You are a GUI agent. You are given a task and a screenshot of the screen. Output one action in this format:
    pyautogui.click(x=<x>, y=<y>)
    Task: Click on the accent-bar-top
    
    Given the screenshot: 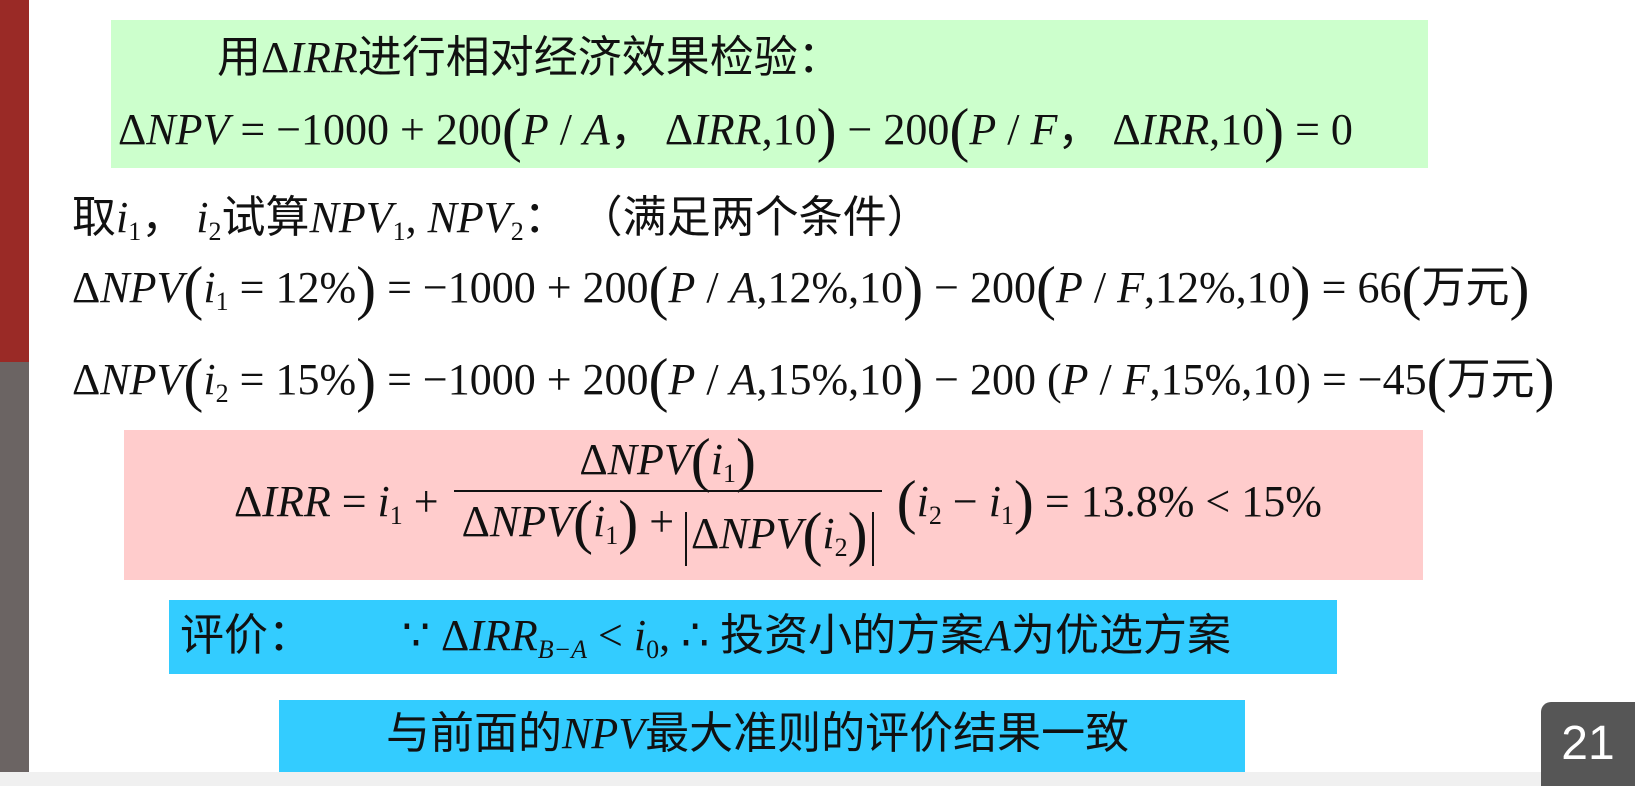 What is the action you would take?
    pyautogui.click(x=14, y=181)
    